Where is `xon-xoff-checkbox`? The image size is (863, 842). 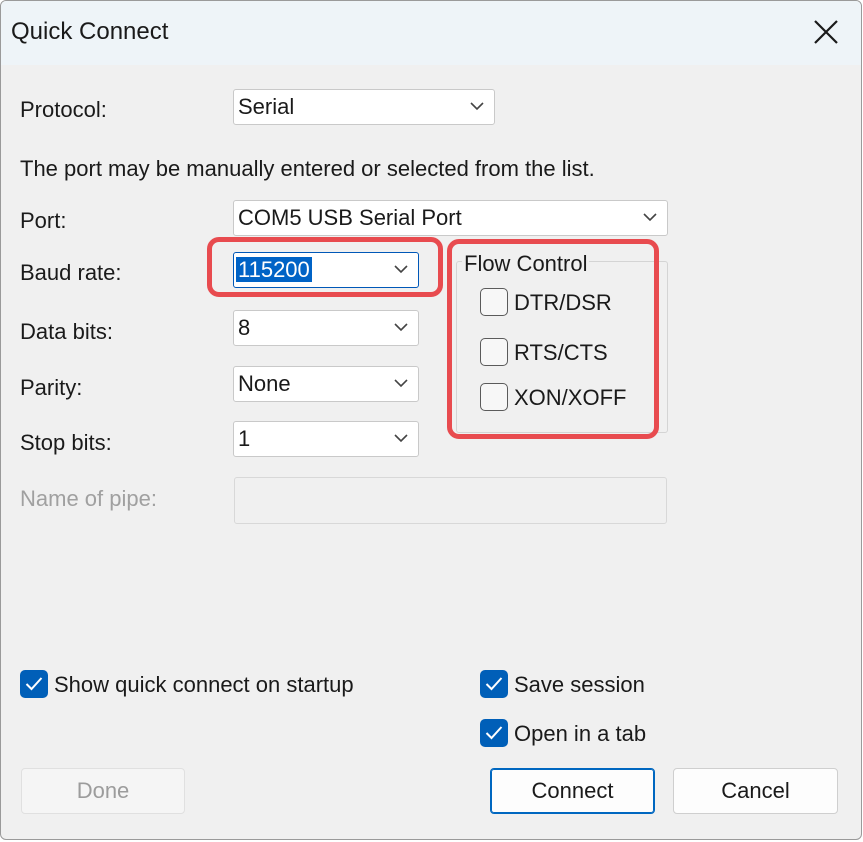 xon-xoff-checkbox is located at coordinates (494, 397).